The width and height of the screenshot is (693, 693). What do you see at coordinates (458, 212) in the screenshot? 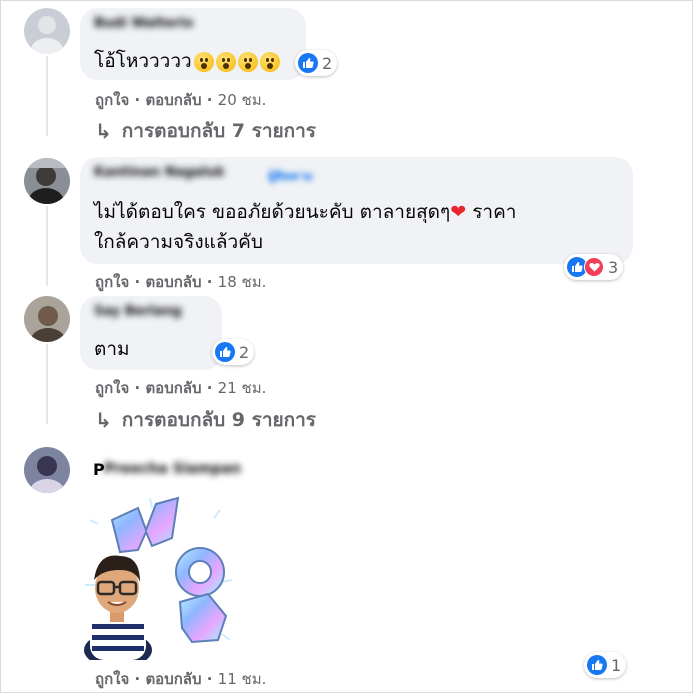
I see `heart-icon: ❤` at bounding box center [458, 212].